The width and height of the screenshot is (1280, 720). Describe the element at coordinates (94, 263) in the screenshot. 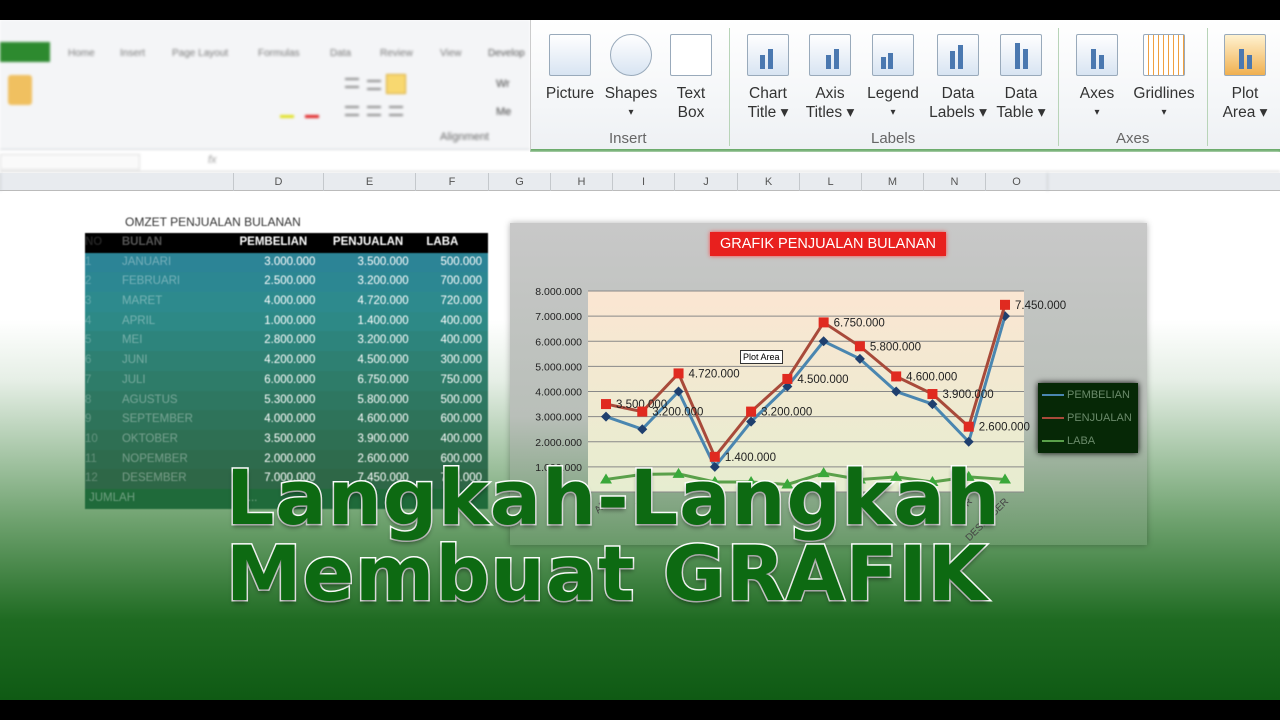

I see `cell-no: 1` at that location.